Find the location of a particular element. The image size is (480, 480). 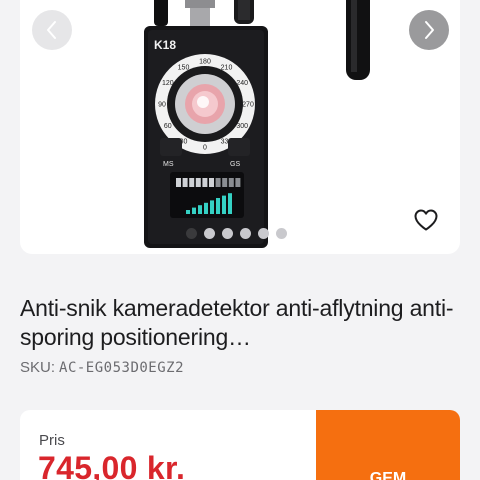

price-value: 745,00 kr. is located at coordinates (112, 465).